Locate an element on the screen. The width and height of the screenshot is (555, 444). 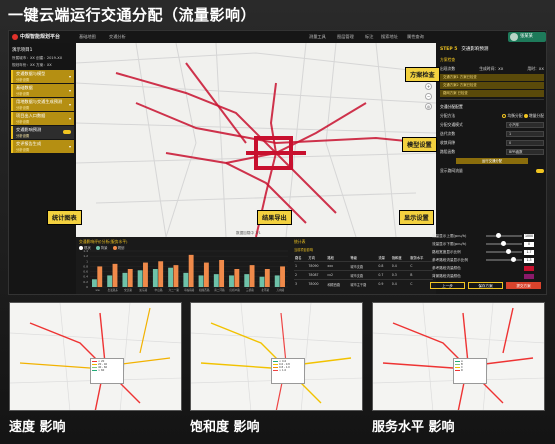
saturation-map is located at coordinates (276, 356).